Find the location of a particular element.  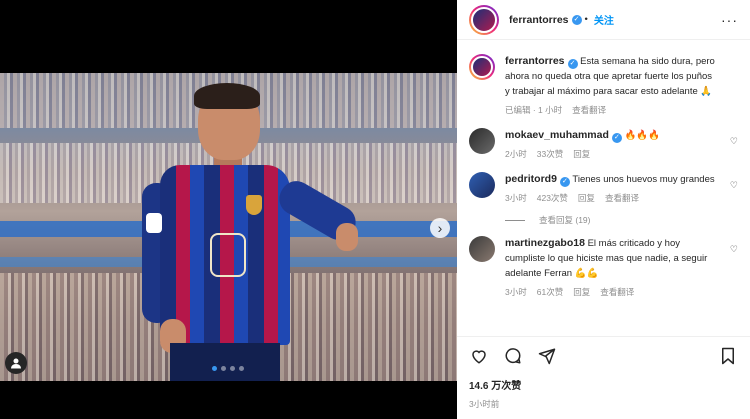

comment-username: martinezgabo18 is located at coordinates (545, 243).